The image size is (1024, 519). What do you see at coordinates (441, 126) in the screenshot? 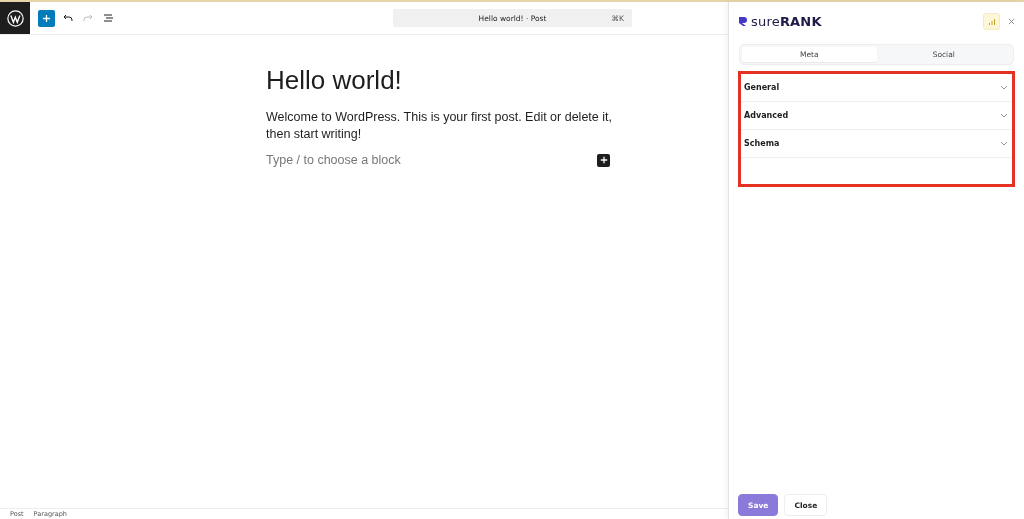
I see `post-paragraph: Welcome to WordPress. This is your first post. Edit or delete it, then start writing!` at bounding box center [441, 126].